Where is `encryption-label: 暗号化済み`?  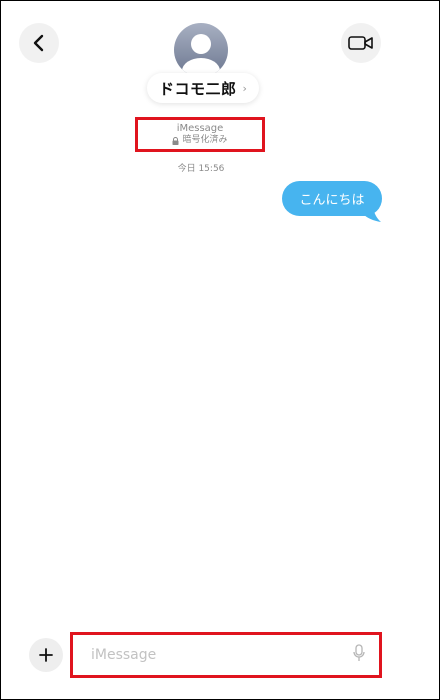
encryption-label: 暗号化済み is located at coordinates (205, 140).